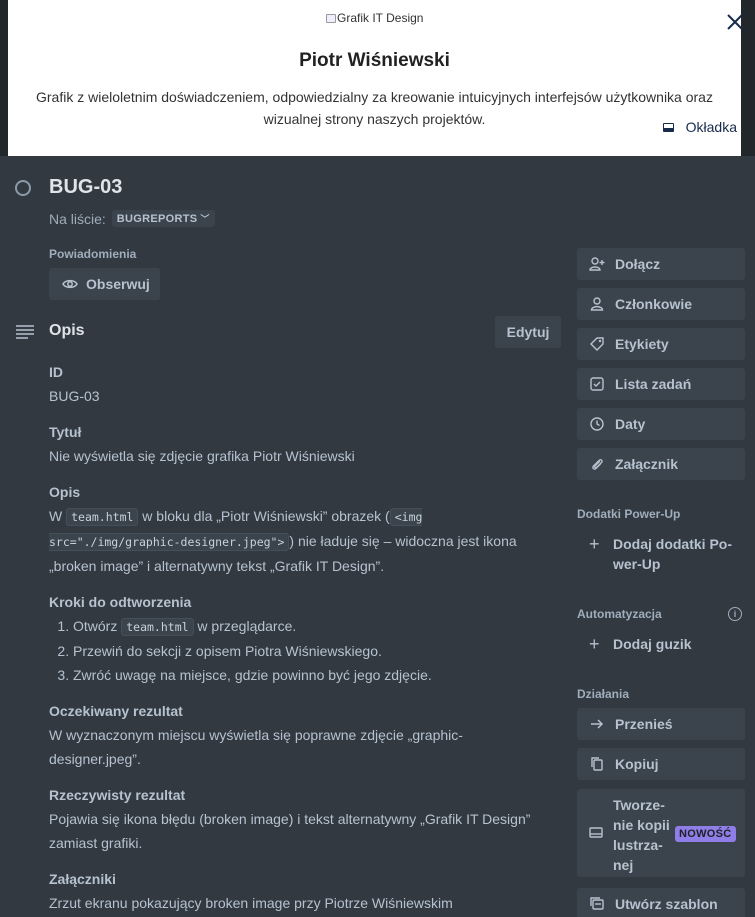 The width and height of the screenshot is (755, 917). Describe the element at coordinates (637, 764) in the screenshot. I see `copy-label: Kopiuj` at that location.